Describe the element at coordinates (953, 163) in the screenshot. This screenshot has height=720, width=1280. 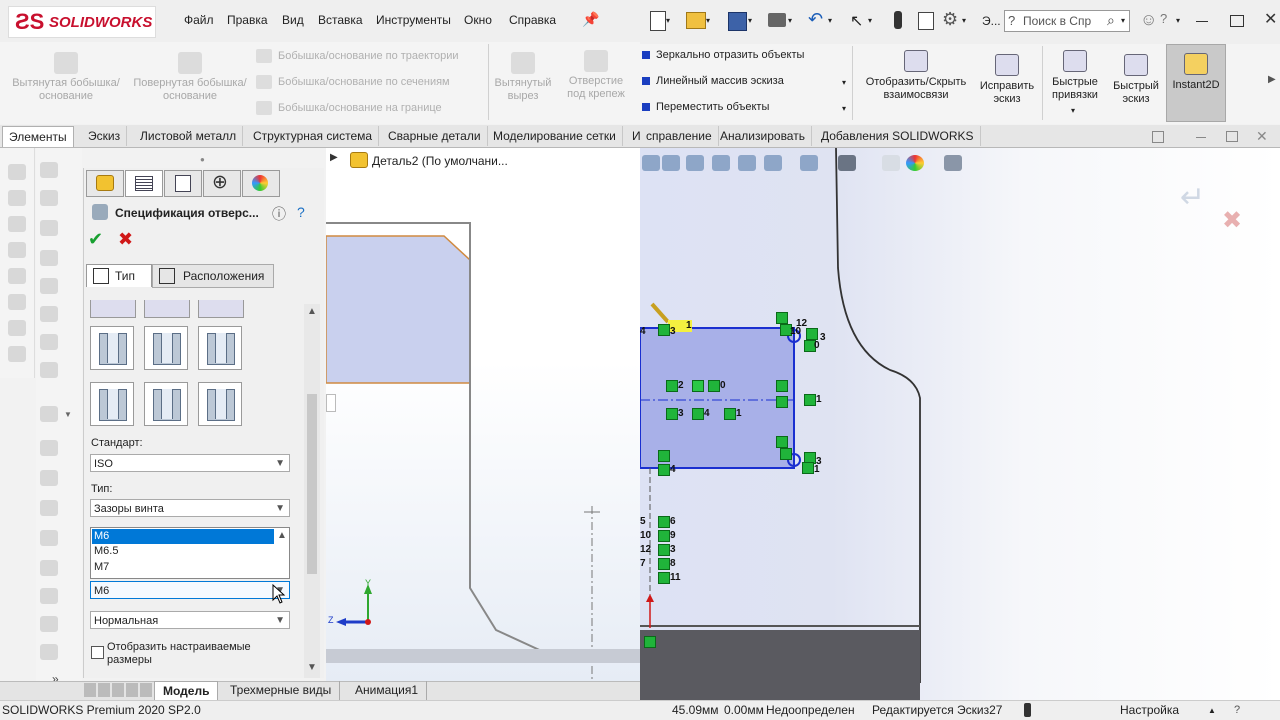
I see `view-settings-icon` at that location.